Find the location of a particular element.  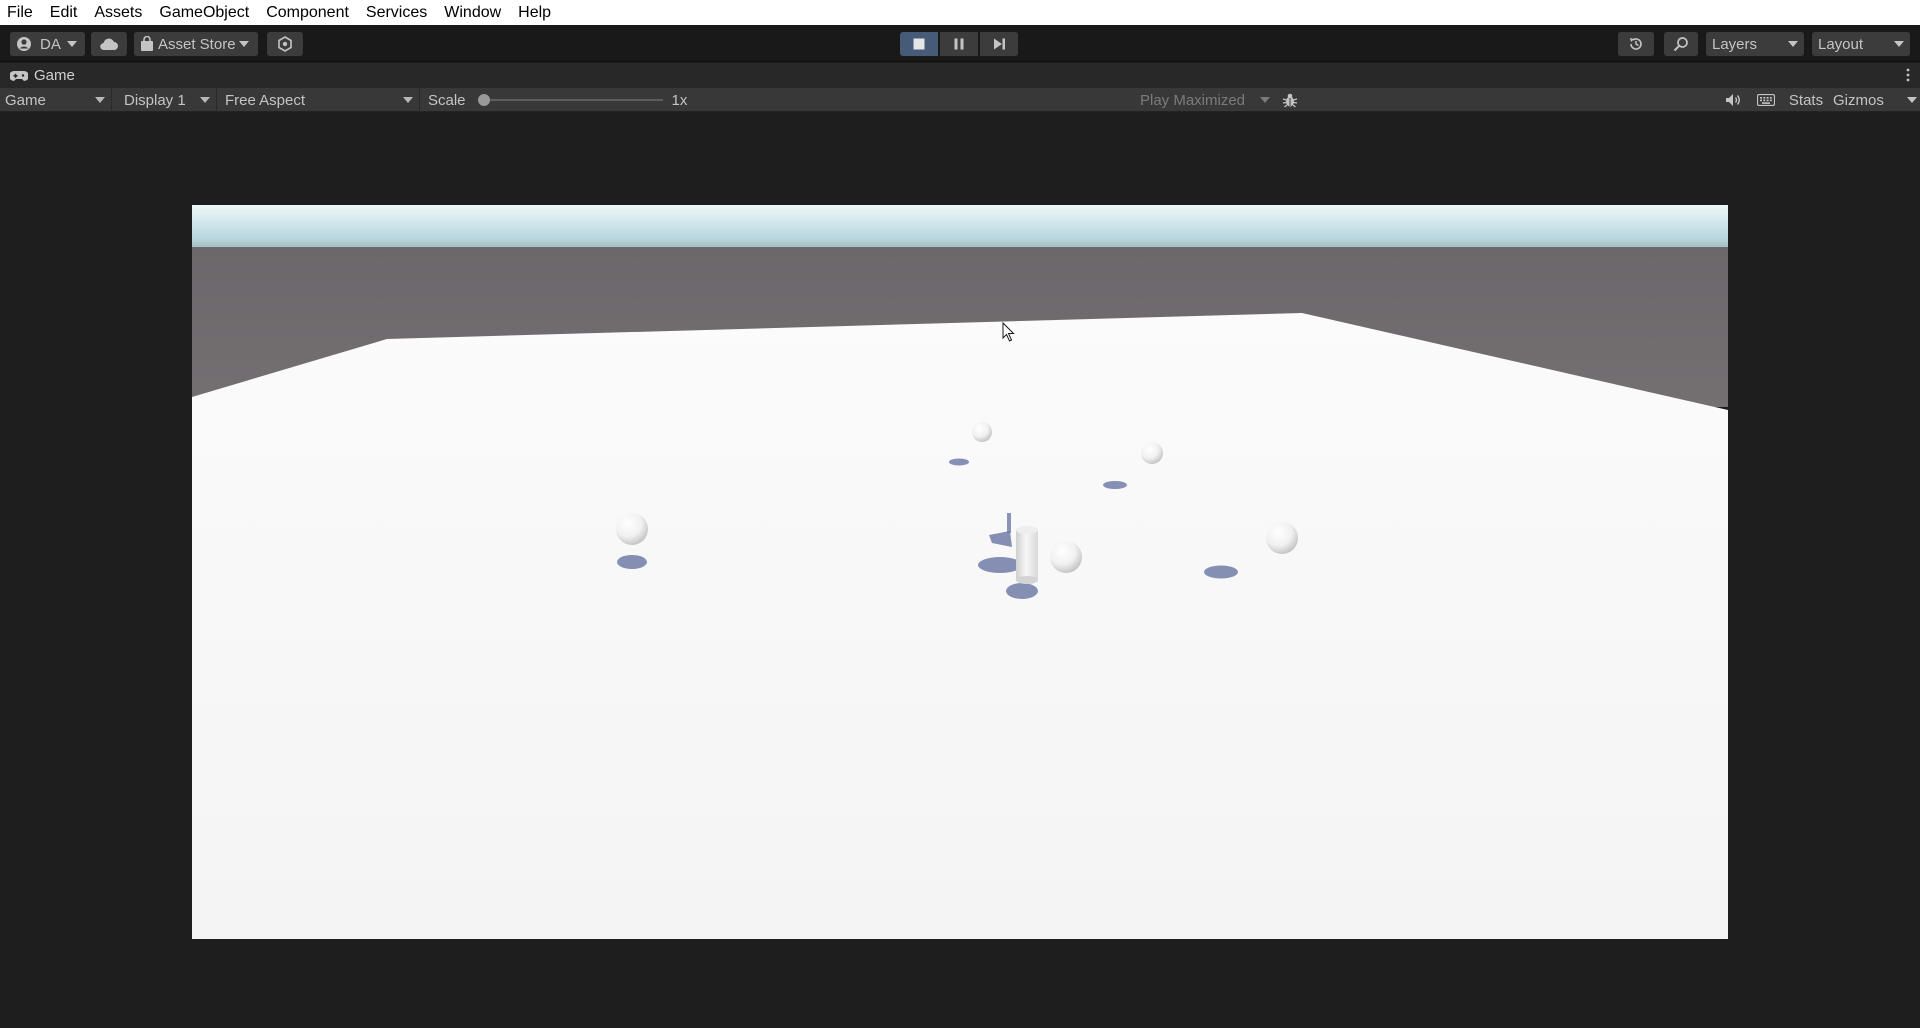

account-dropdown: DA is located at coordinates (47, 44).